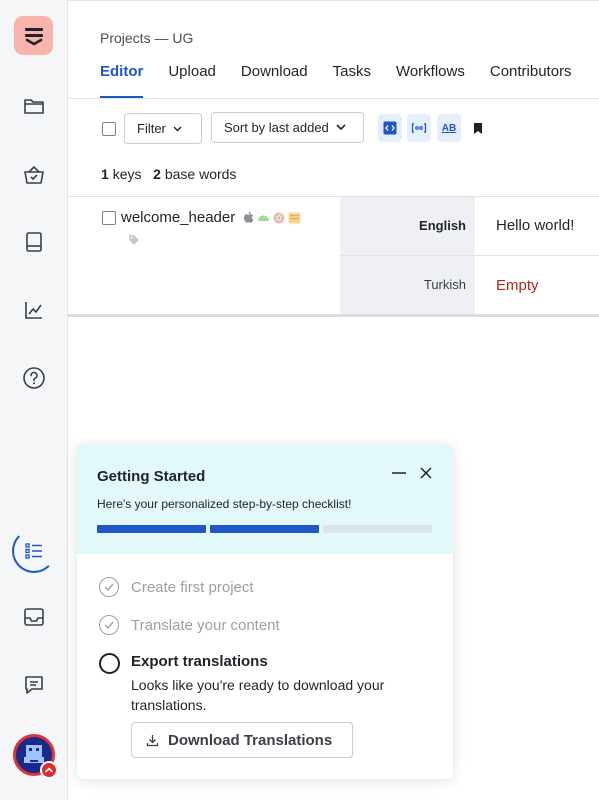  What do you see at coordinates (151, 128) in the screenshot?
I see `filter-label: Filter` at bounding box center [151, 128].